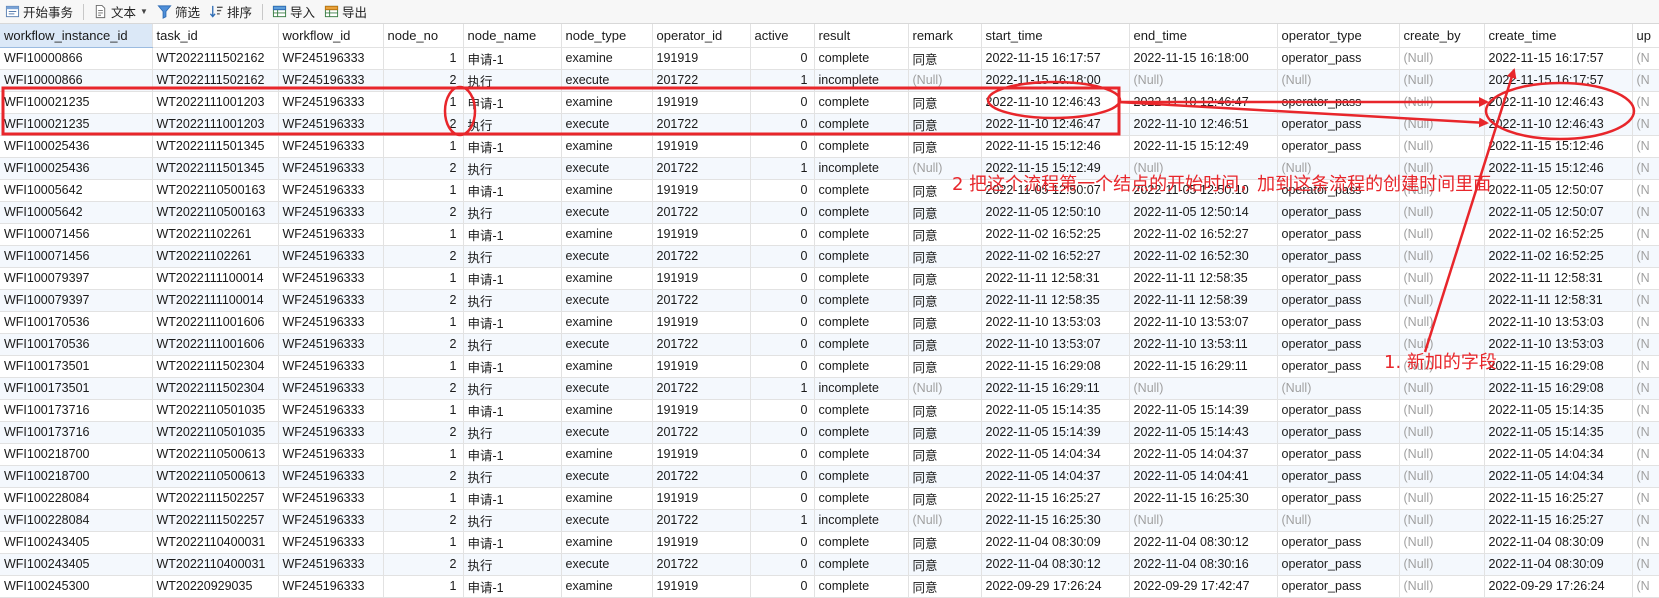 Image resolution: width=1659 pixels, height=598 pixels. Describe the element at coordinates (1203, 564) in the screenshot. I see `cell-end-time: 2022-11-04 08:30:16` at that location.